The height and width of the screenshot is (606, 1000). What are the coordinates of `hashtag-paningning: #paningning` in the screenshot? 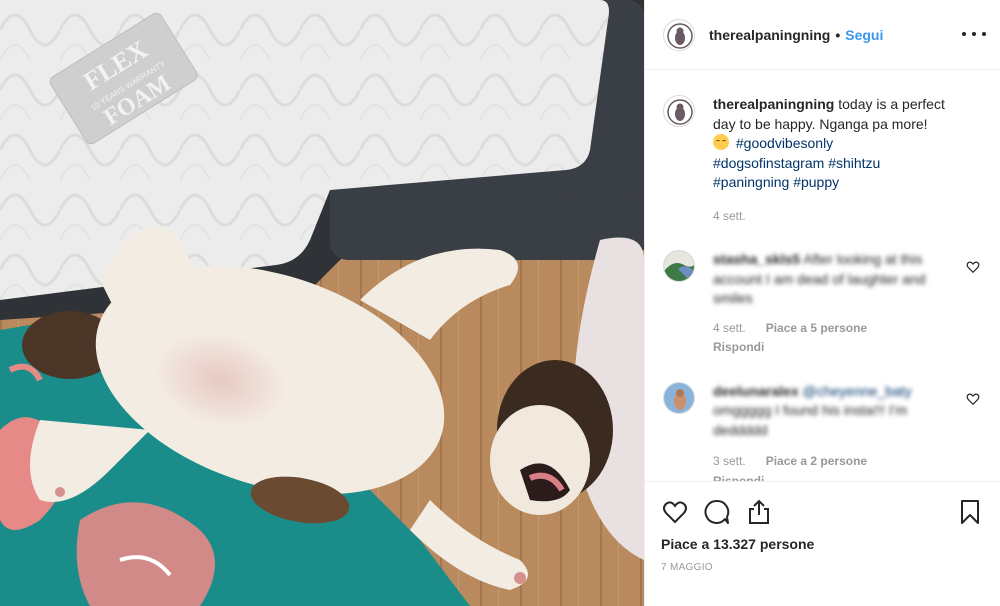 It's located at (751, 182).